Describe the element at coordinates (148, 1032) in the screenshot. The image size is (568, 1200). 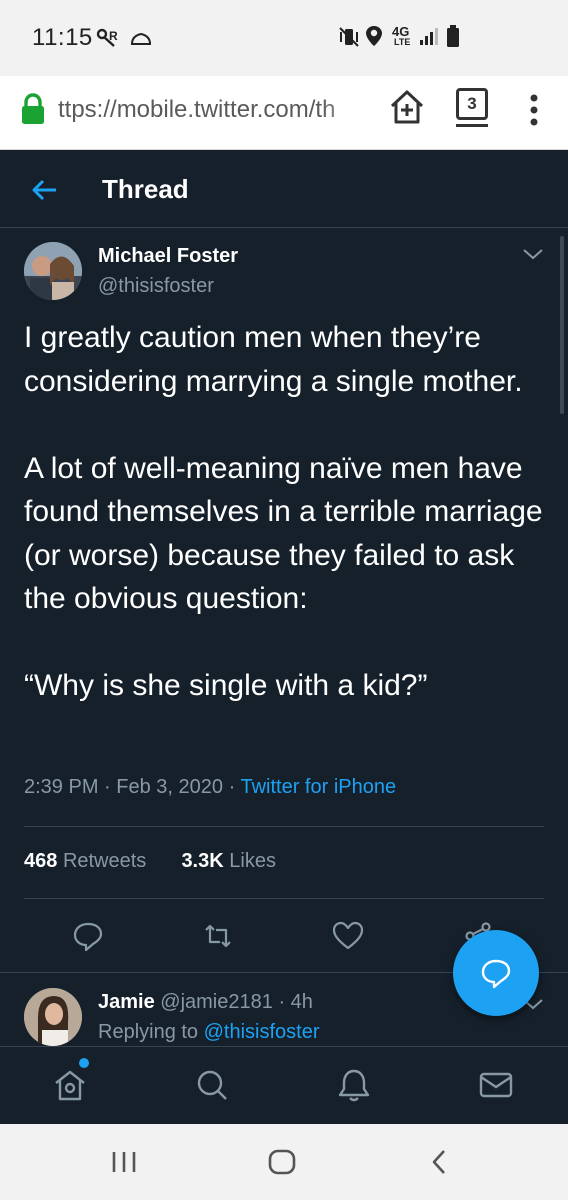
I see `replying-to-prefix: Replying to` at that location.